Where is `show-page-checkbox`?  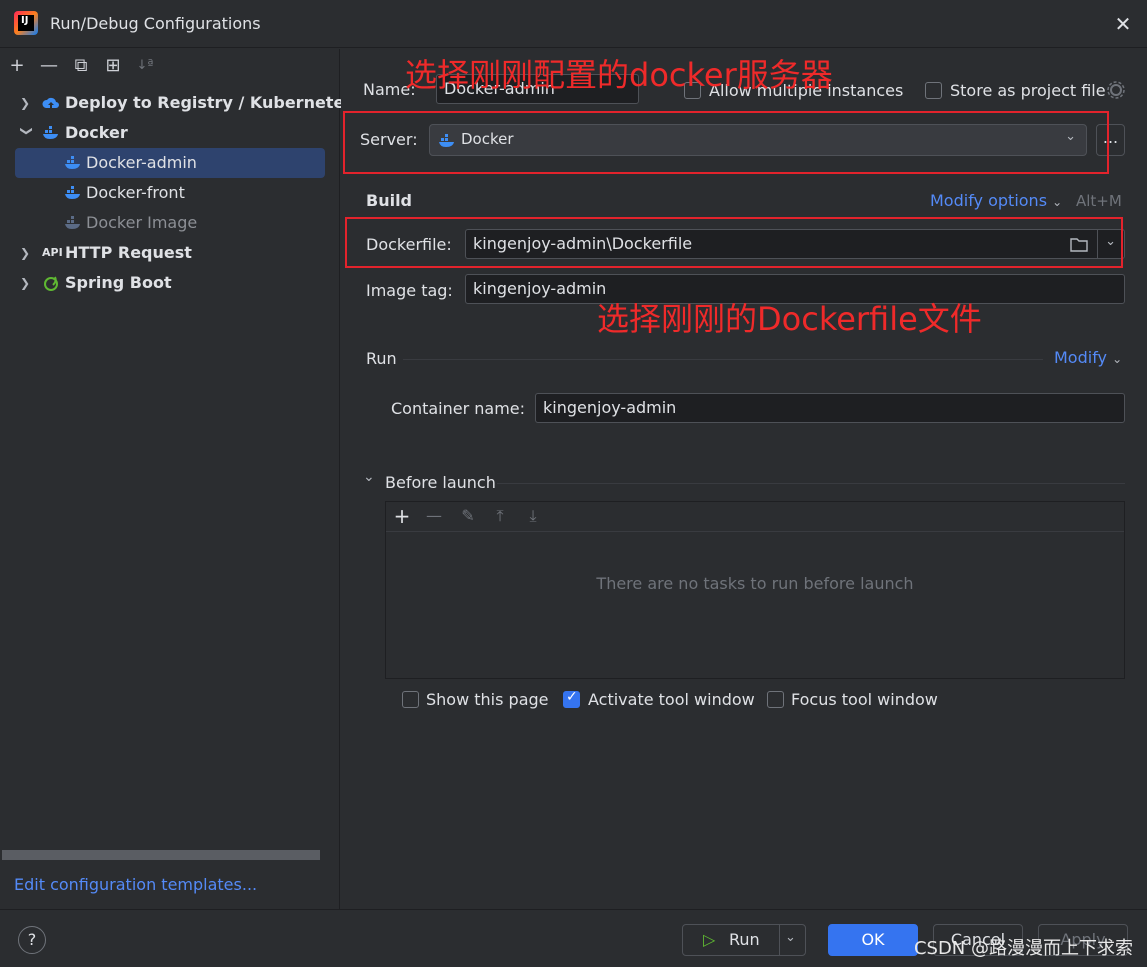 show-page-checkbox is located at coordinates (410, 699).